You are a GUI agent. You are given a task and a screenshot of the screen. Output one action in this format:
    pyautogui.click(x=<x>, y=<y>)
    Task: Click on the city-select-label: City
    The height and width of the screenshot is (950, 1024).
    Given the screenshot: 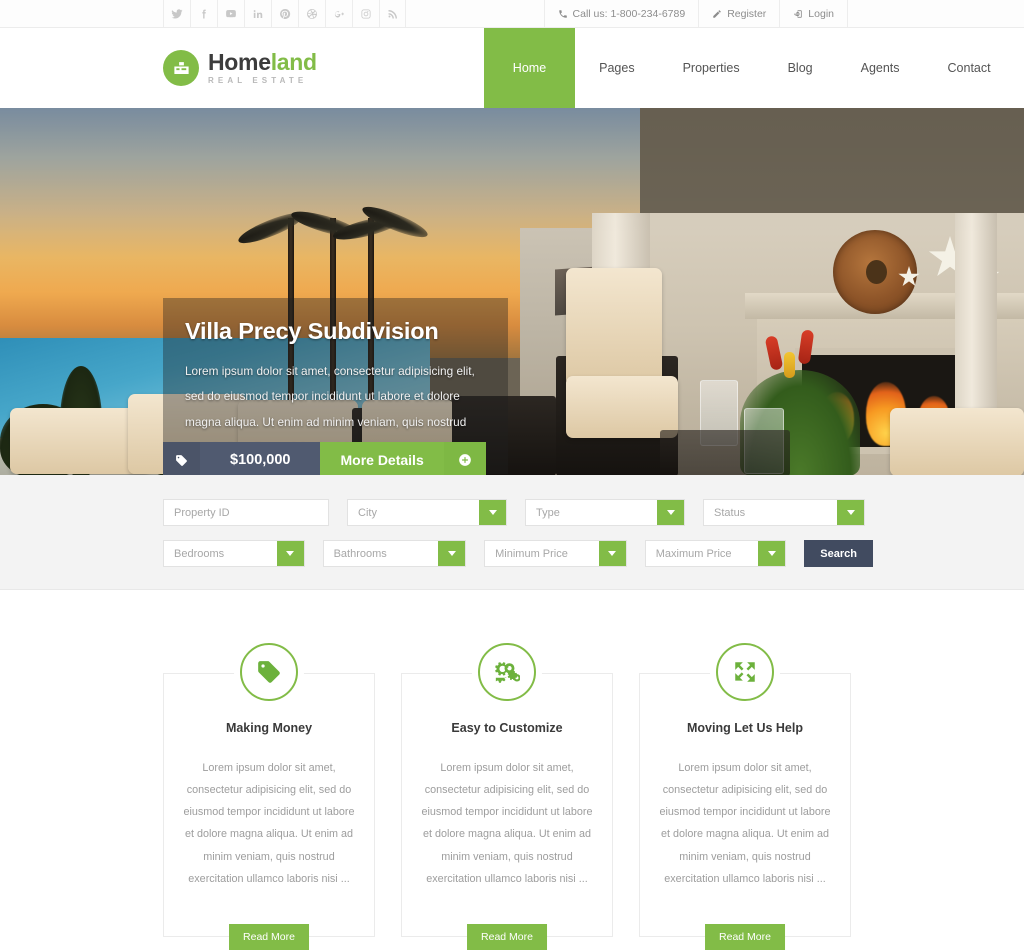 What is the action you would take?
    pyautogui.click(x=367, y=512)
    